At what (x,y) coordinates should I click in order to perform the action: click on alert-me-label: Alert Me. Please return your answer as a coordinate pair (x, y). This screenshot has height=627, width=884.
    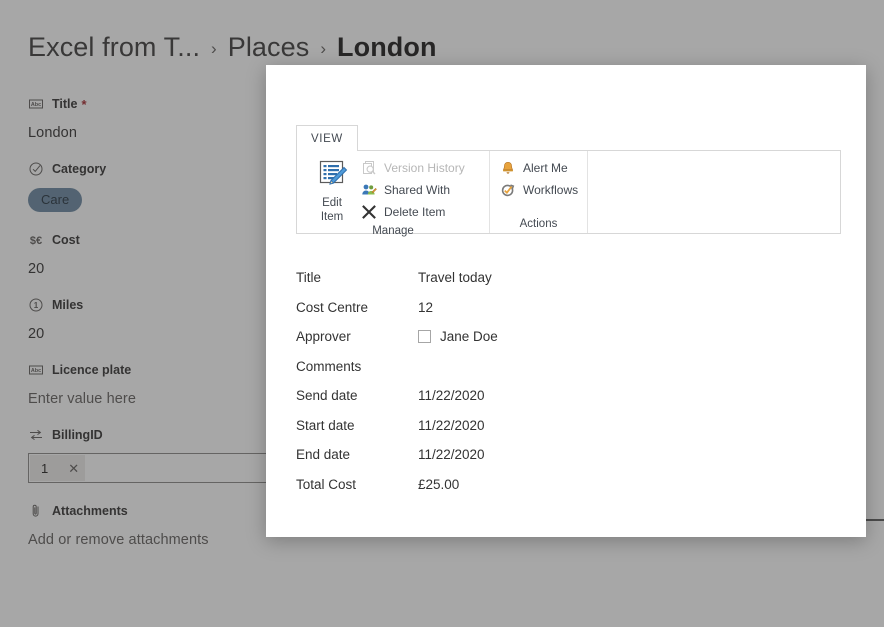
    Looking at the image, I should click on (545, 168).